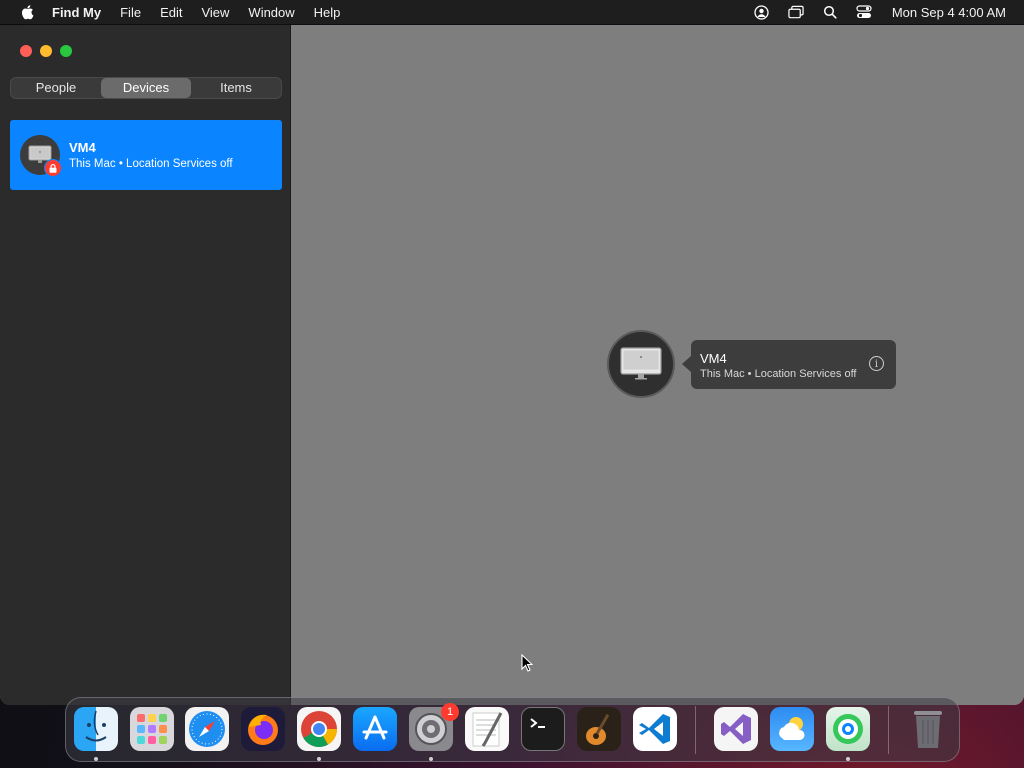  I want to click on callout-device-status: This Mac • Location Services off, so click(778, 374).